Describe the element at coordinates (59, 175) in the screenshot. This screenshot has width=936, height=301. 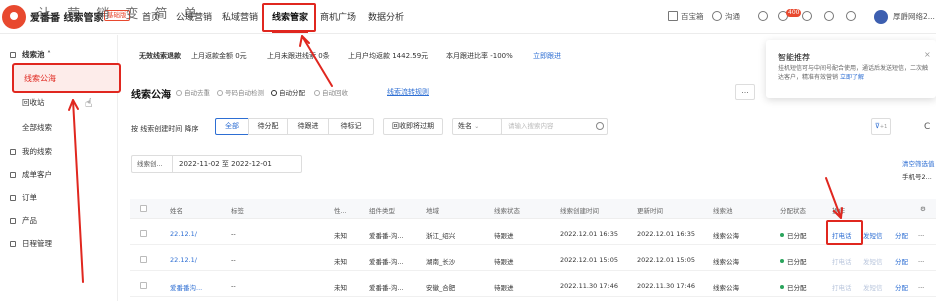
I see `sidebar-item-customers: 成单客户` at that location.